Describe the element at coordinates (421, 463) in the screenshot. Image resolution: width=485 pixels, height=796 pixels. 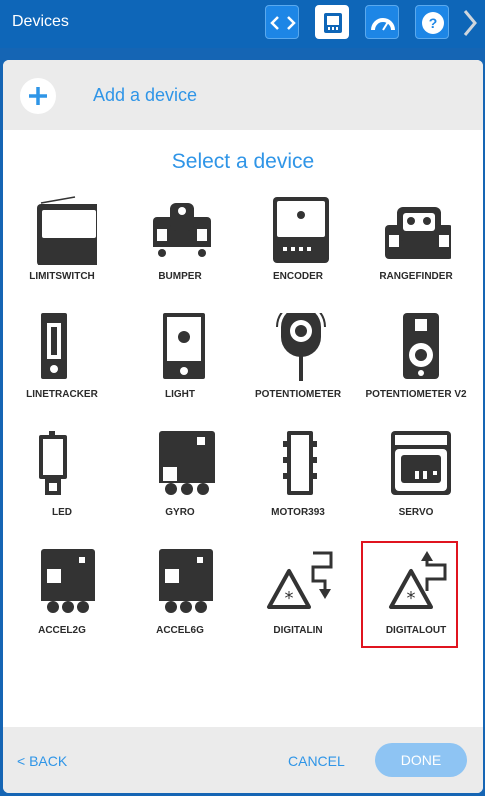
I see `servo-icon` at that location.